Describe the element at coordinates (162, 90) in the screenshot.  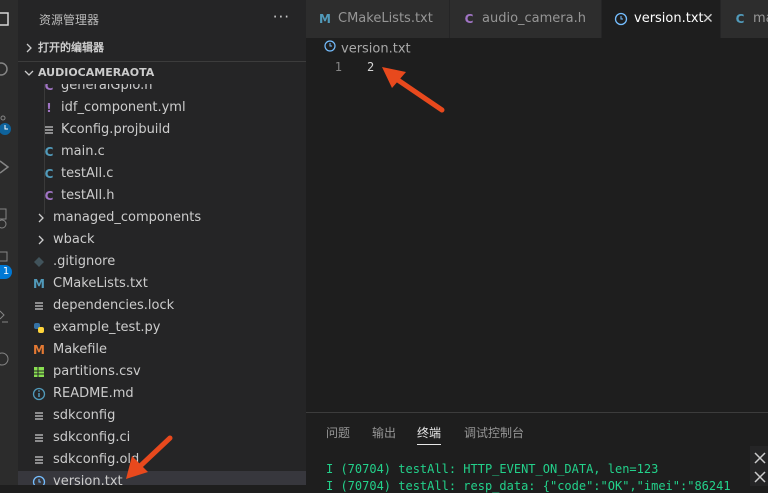
I see `tree-item: CgeneralGpio.h` at that location.